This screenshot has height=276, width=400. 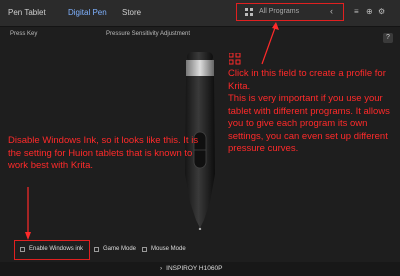 I want to click on tab-digital-pen: Digital Pen, so click(x=87, y=12).